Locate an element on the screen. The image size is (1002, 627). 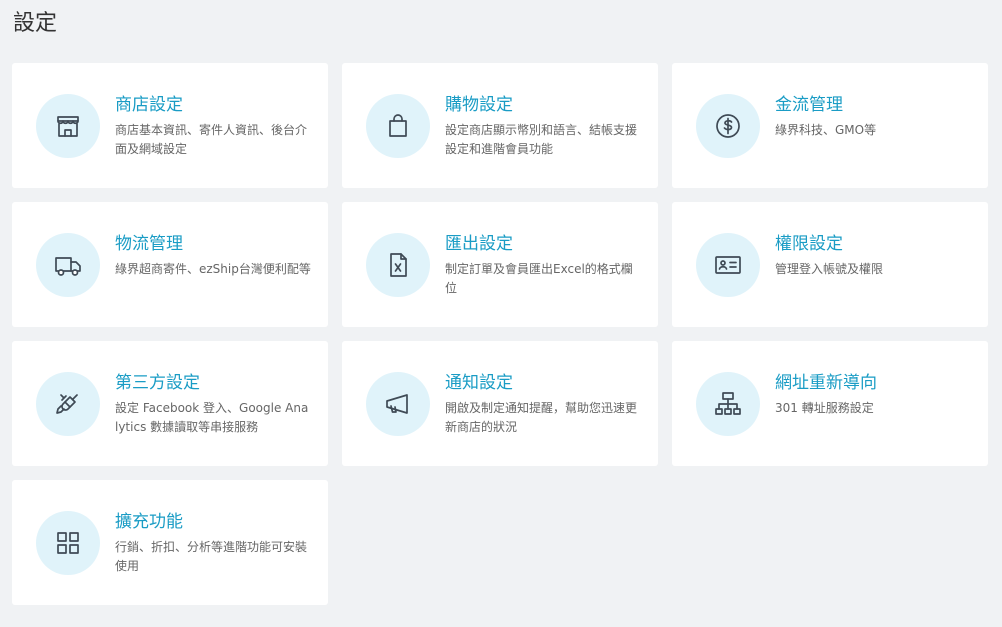
card-description: 行銷、折扣、分析等進階功能可安裝使用 is located at coordinates (211, 556).